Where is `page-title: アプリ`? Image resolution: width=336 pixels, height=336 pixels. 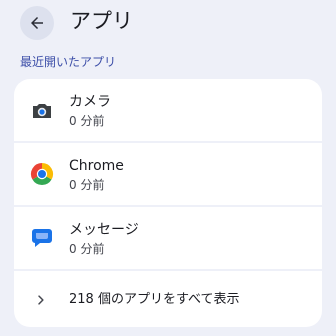 page-title: アプリ is located at coordinates (101, 21).